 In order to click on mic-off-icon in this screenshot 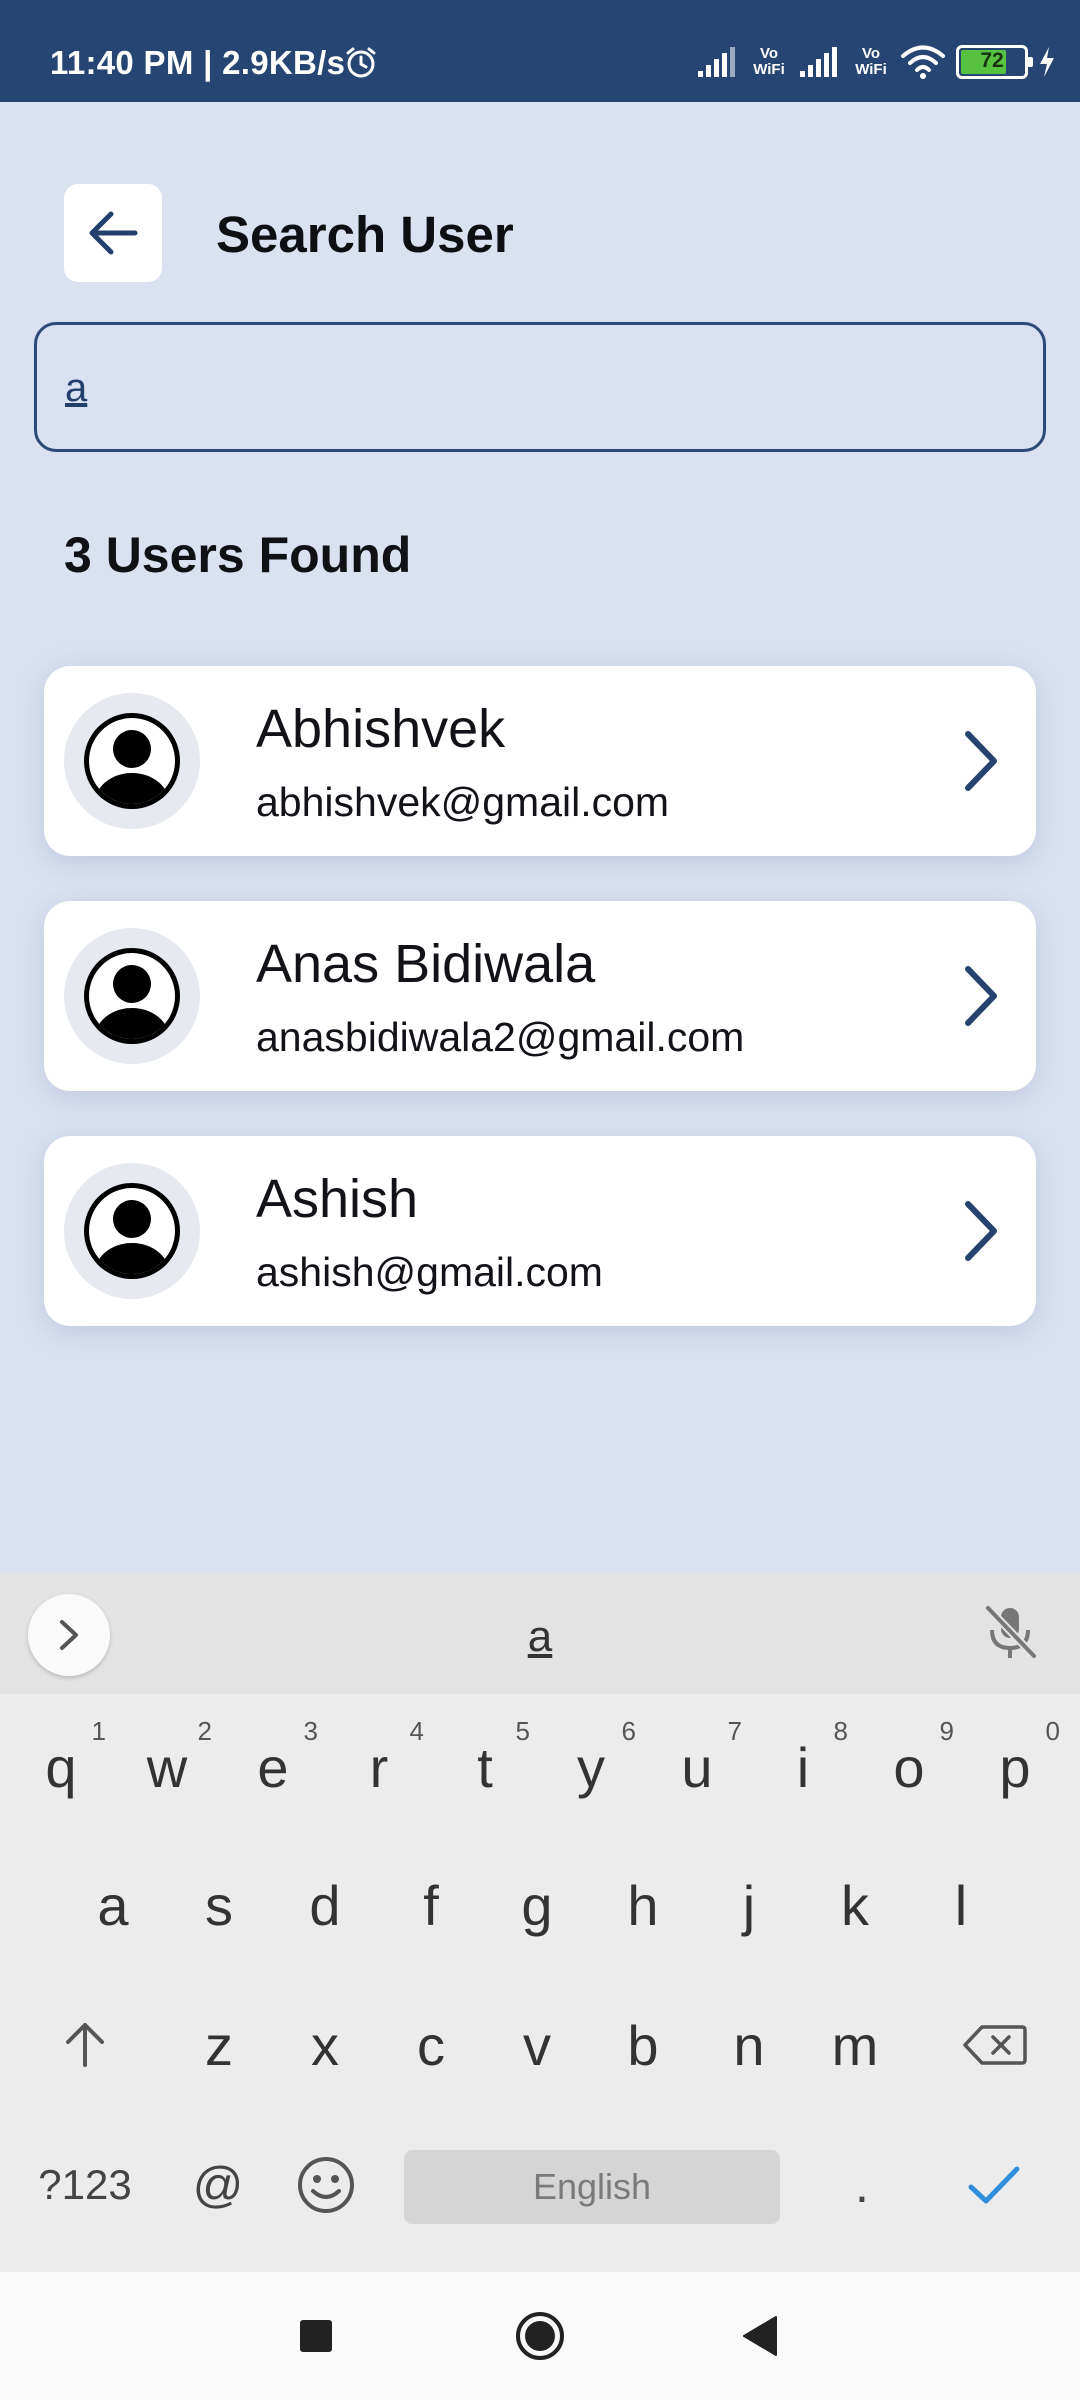, I will do `click(1010, 1632)`.